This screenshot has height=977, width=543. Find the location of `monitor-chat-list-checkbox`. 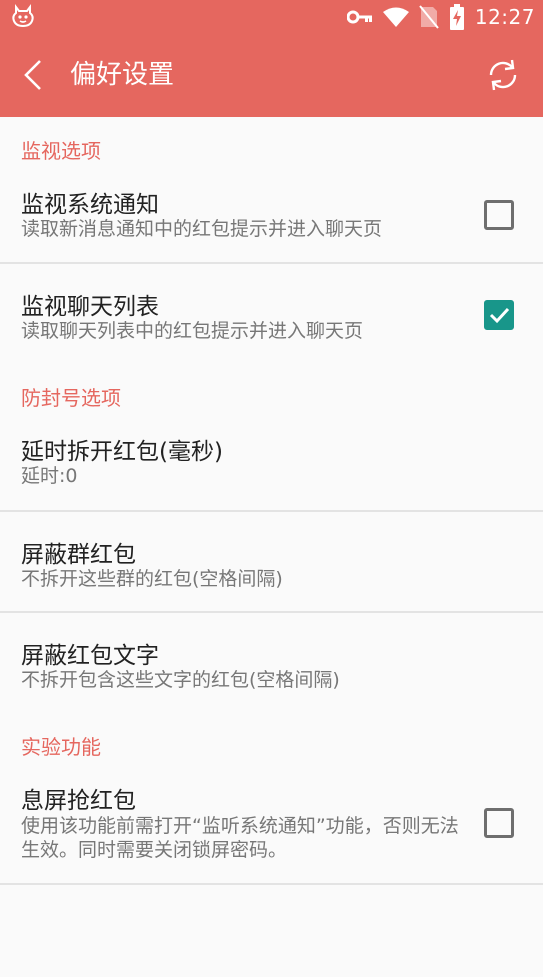

monitor-chat-list-checkbox is located at coordinates (499, 315).